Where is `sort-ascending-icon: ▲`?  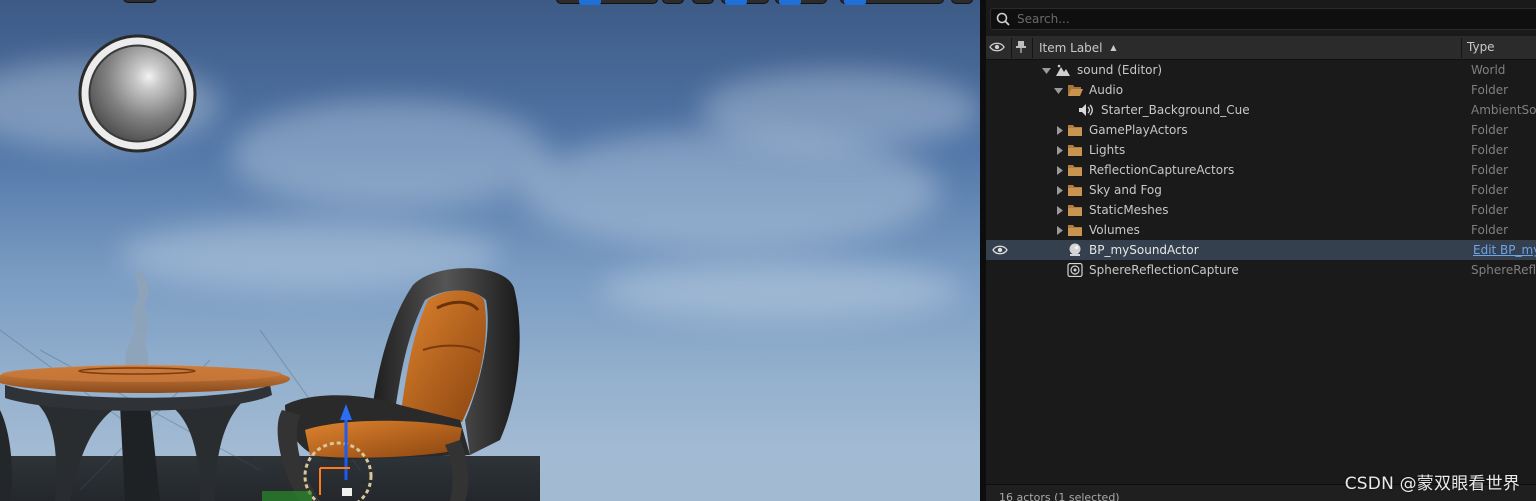
sort-ascending-icon: ▲ is located at coordinates (1113, 47).